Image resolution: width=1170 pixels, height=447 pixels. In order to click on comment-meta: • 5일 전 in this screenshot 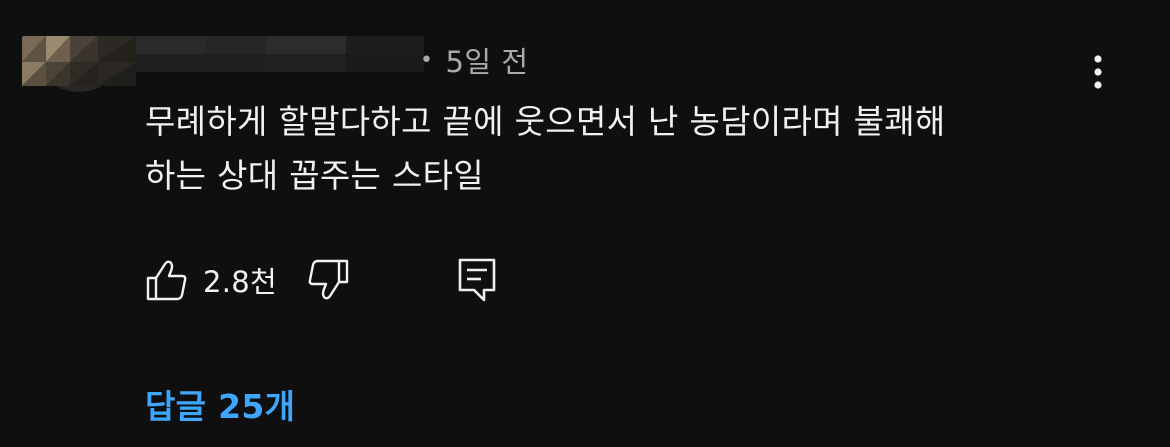, I will do `click(474, 60)`.